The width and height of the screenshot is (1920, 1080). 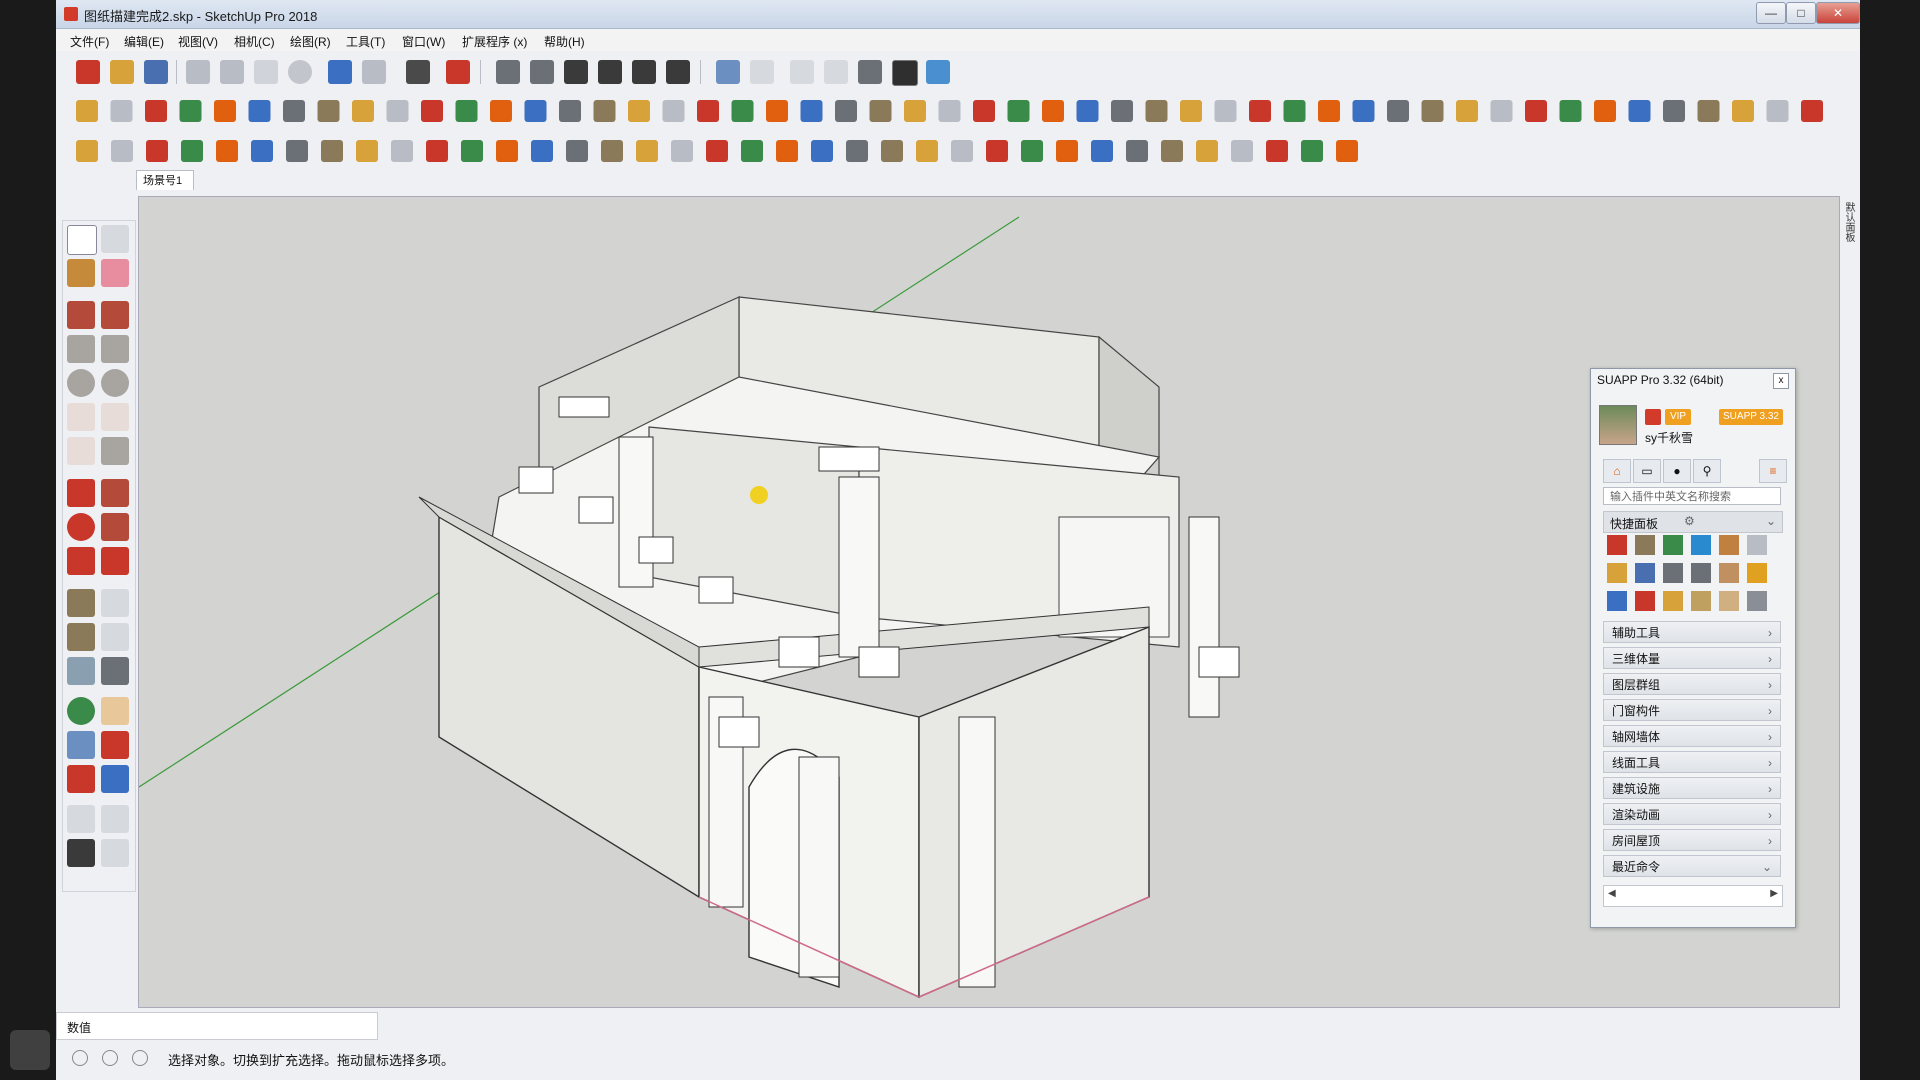 I want to click on menu-draw: 绘图(R), so click(x=310, y=41).